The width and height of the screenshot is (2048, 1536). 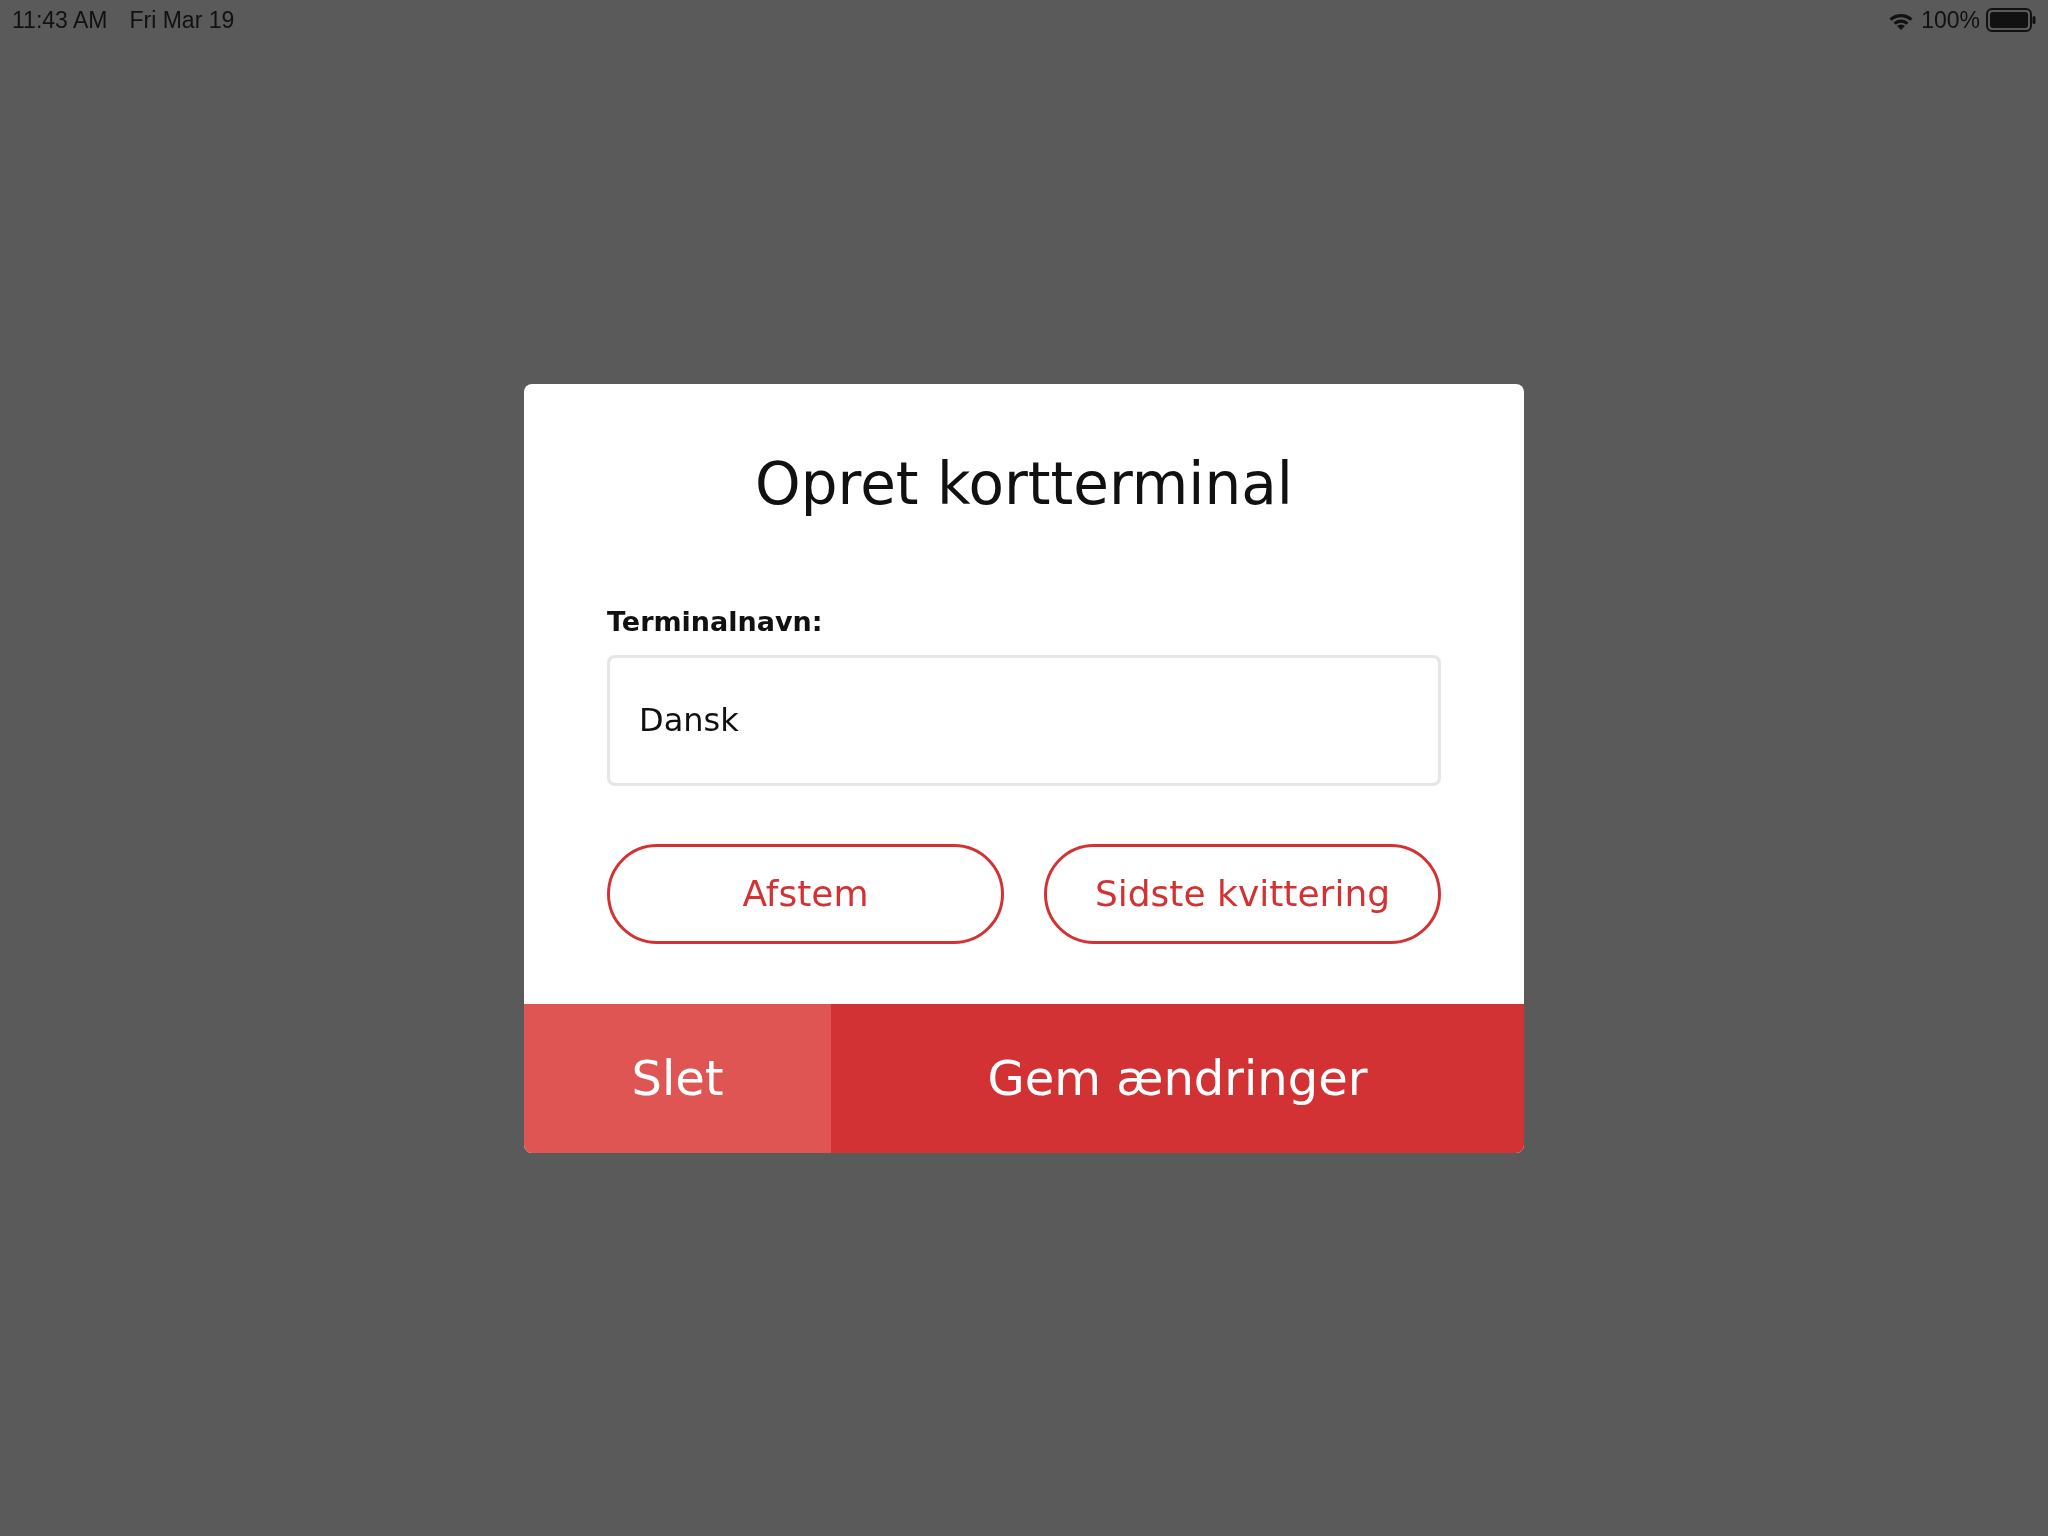 What do you see at coordinates (2011, 20) in the screenshot?
I see `battery-icon` at bounding box center [2011, 20].